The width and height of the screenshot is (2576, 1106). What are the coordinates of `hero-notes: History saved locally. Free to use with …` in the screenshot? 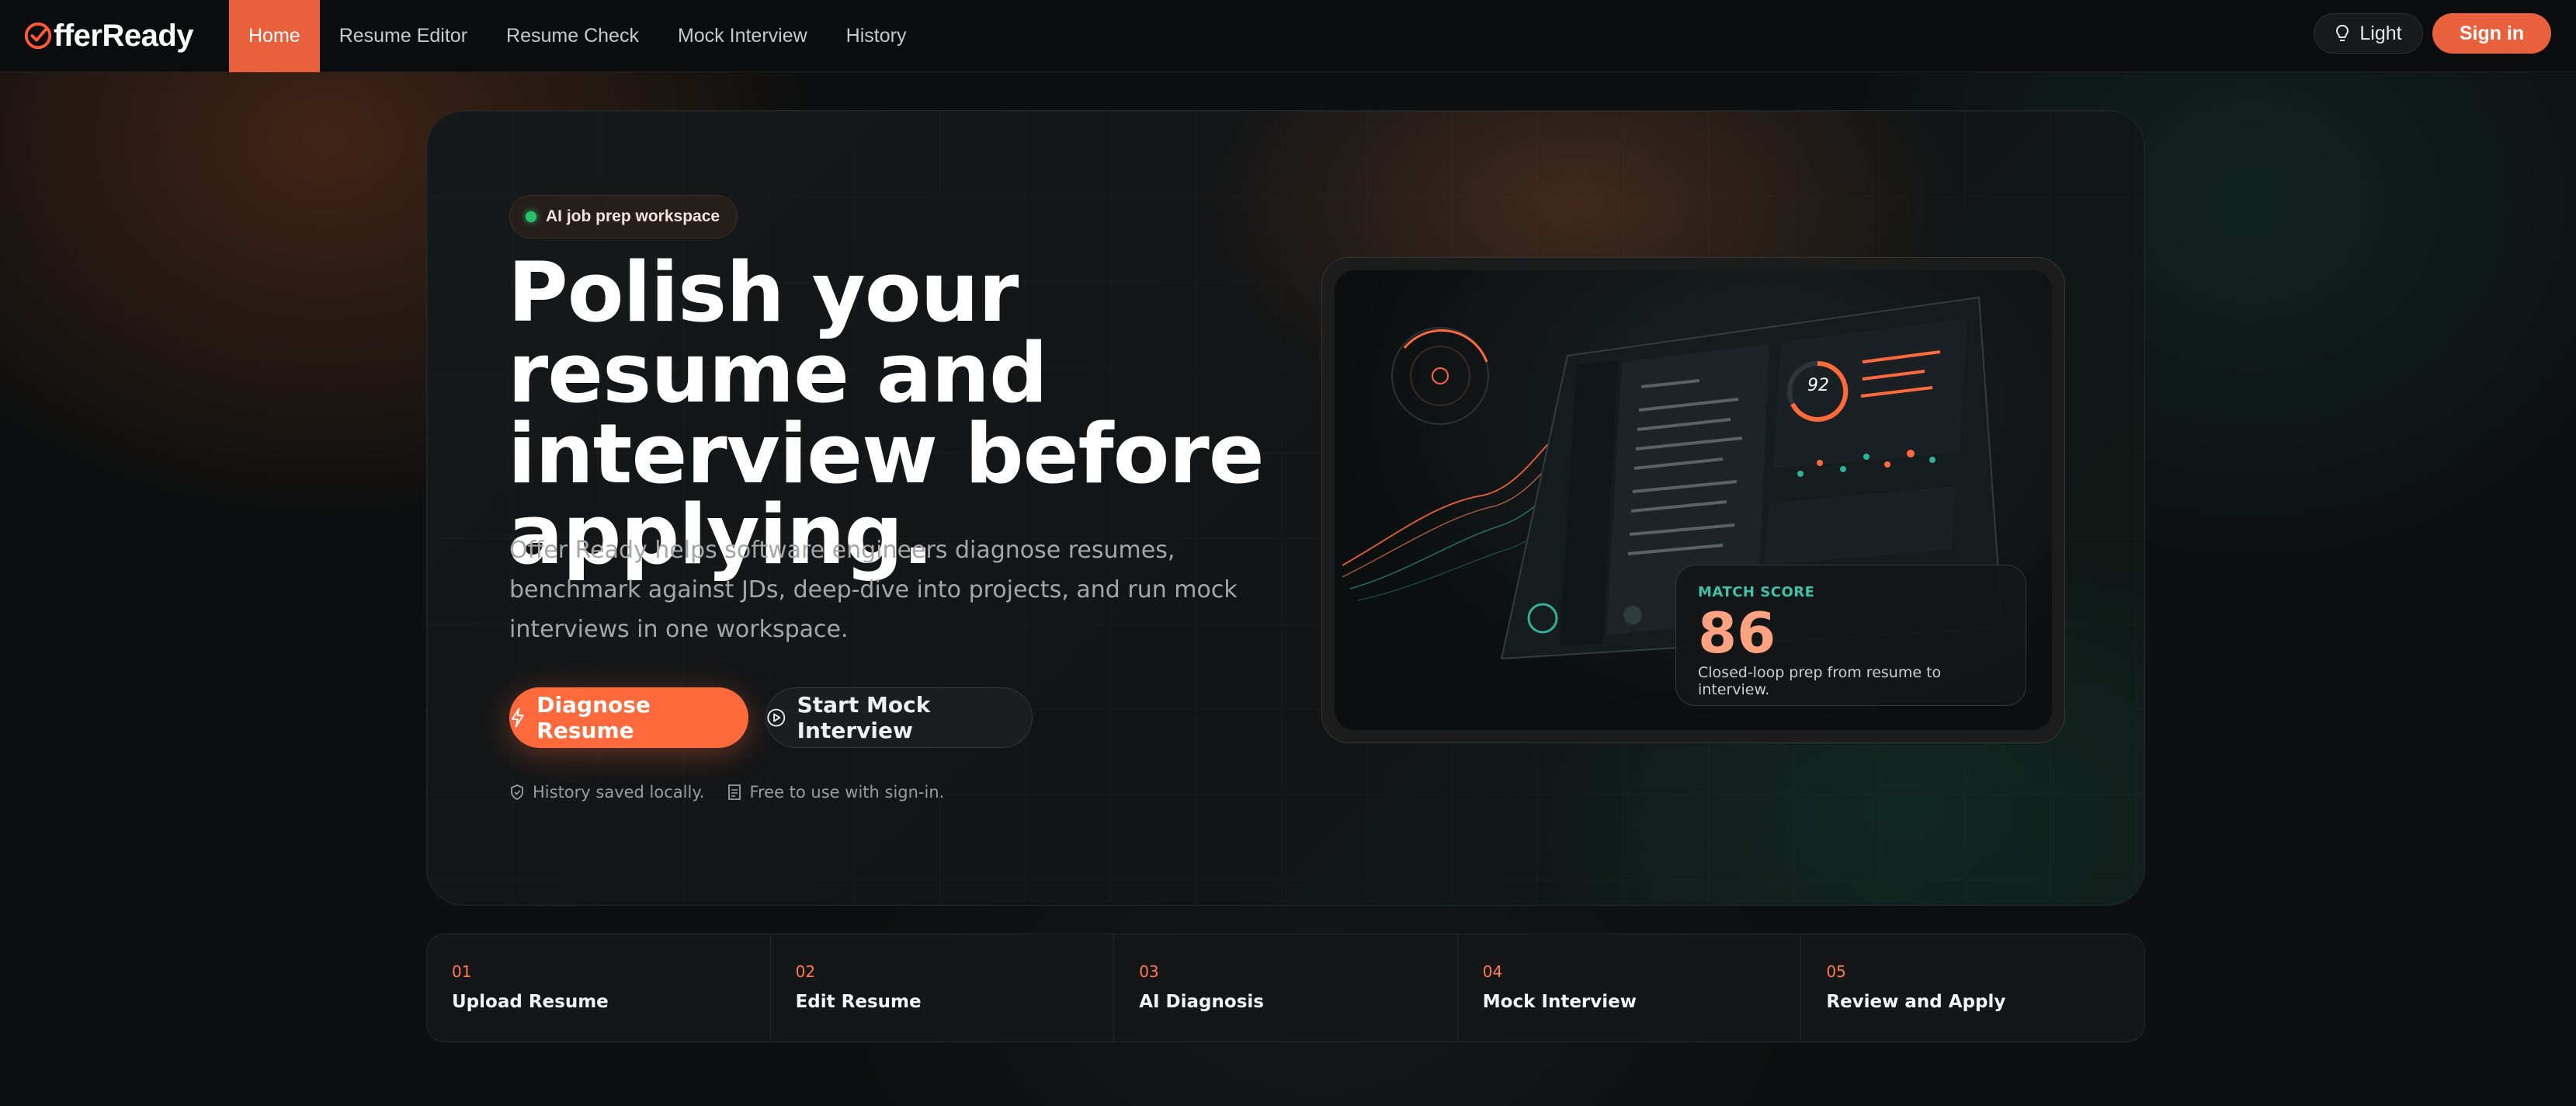 It's located at (726, 792).